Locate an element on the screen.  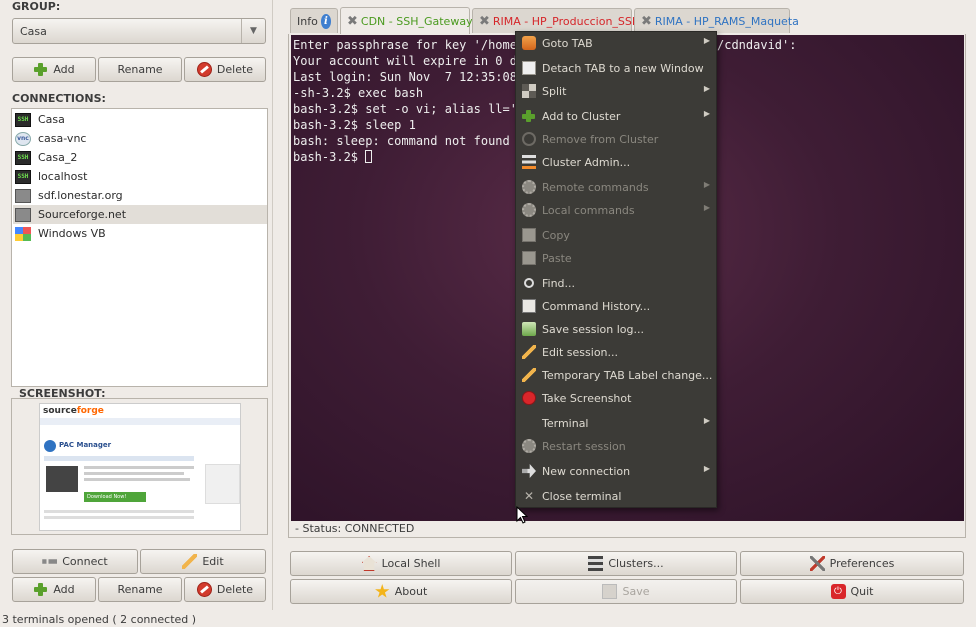
connection-name: localhost is located at coordinates (63, 176).